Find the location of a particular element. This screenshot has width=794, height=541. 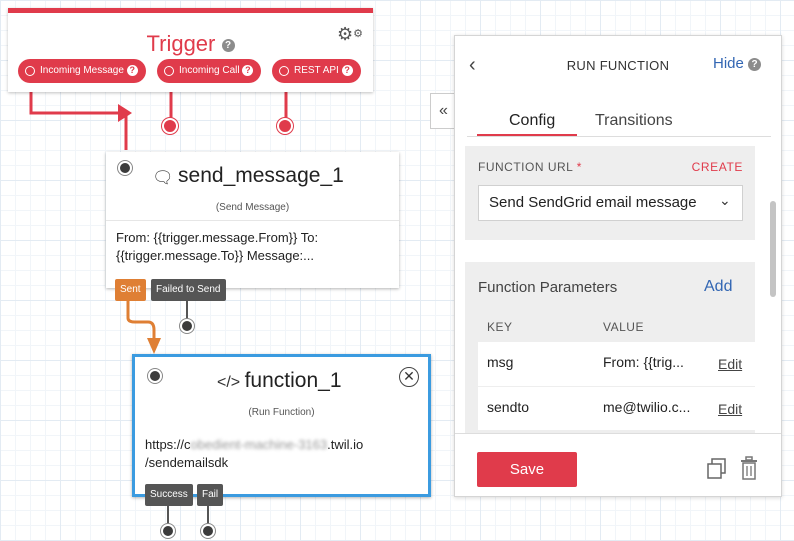

footer-divider is located at coordinates (618, 433).